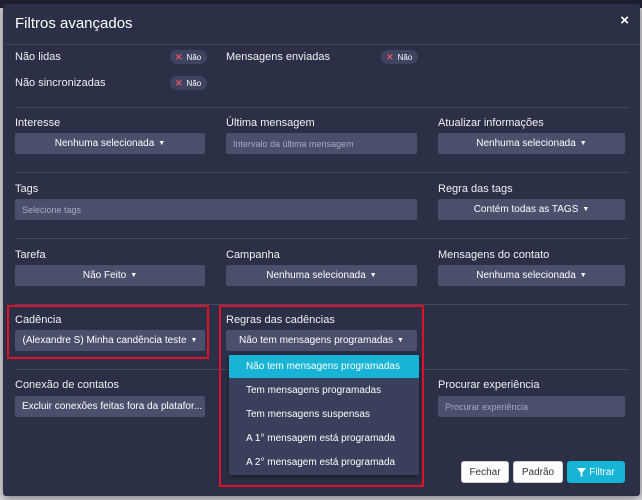  Describe the element at coordinates (582, 472) in the screenshot. I see `filter-icon` at that location.